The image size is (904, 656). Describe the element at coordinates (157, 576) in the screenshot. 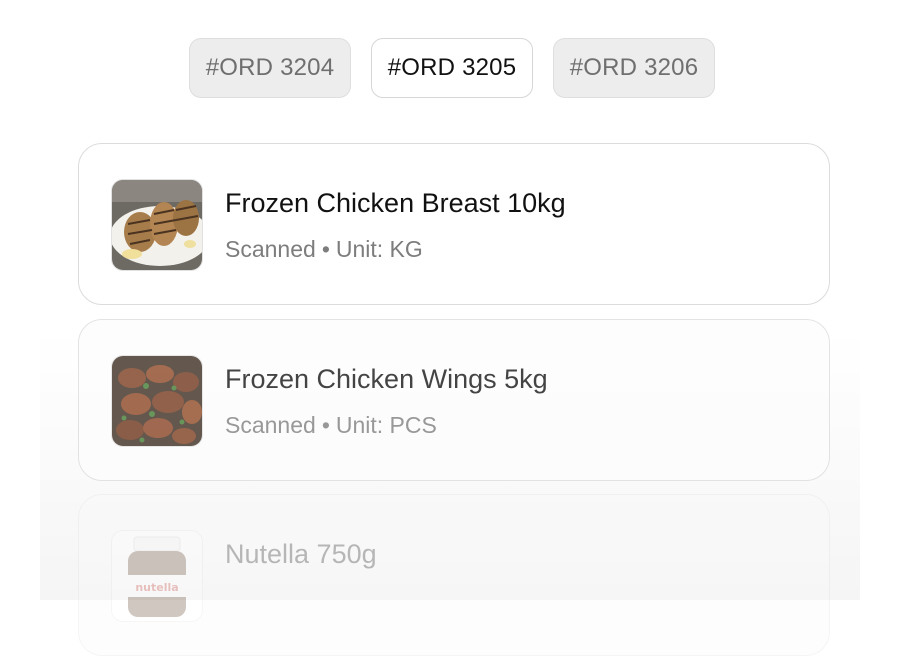

I see `nutella-jar-image: nutella` at that location.